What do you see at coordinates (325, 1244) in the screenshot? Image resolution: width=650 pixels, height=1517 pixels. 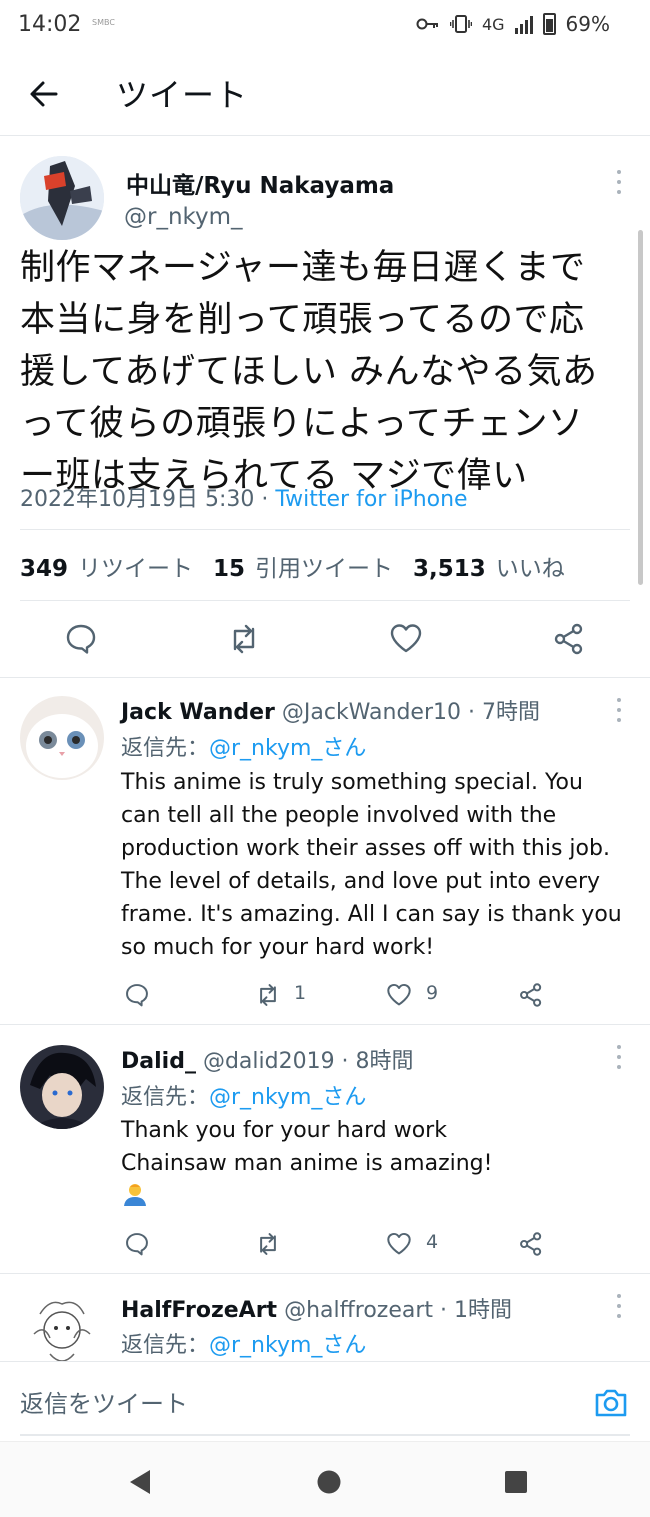 I see `reply-actions: 4` at bounding box center [325, 1244].